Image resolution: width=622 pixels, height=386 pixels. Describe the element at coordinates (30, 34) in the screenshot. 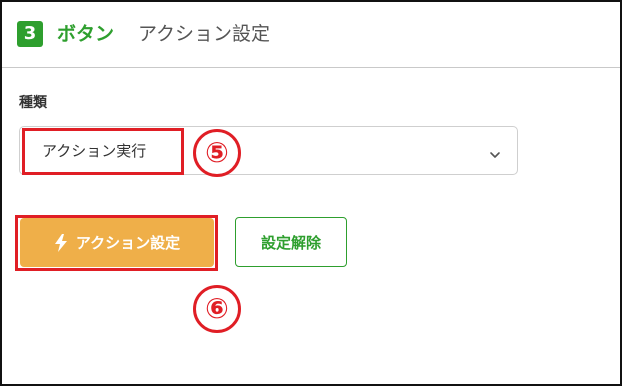

I see `step-number-badge: 3` at that location.